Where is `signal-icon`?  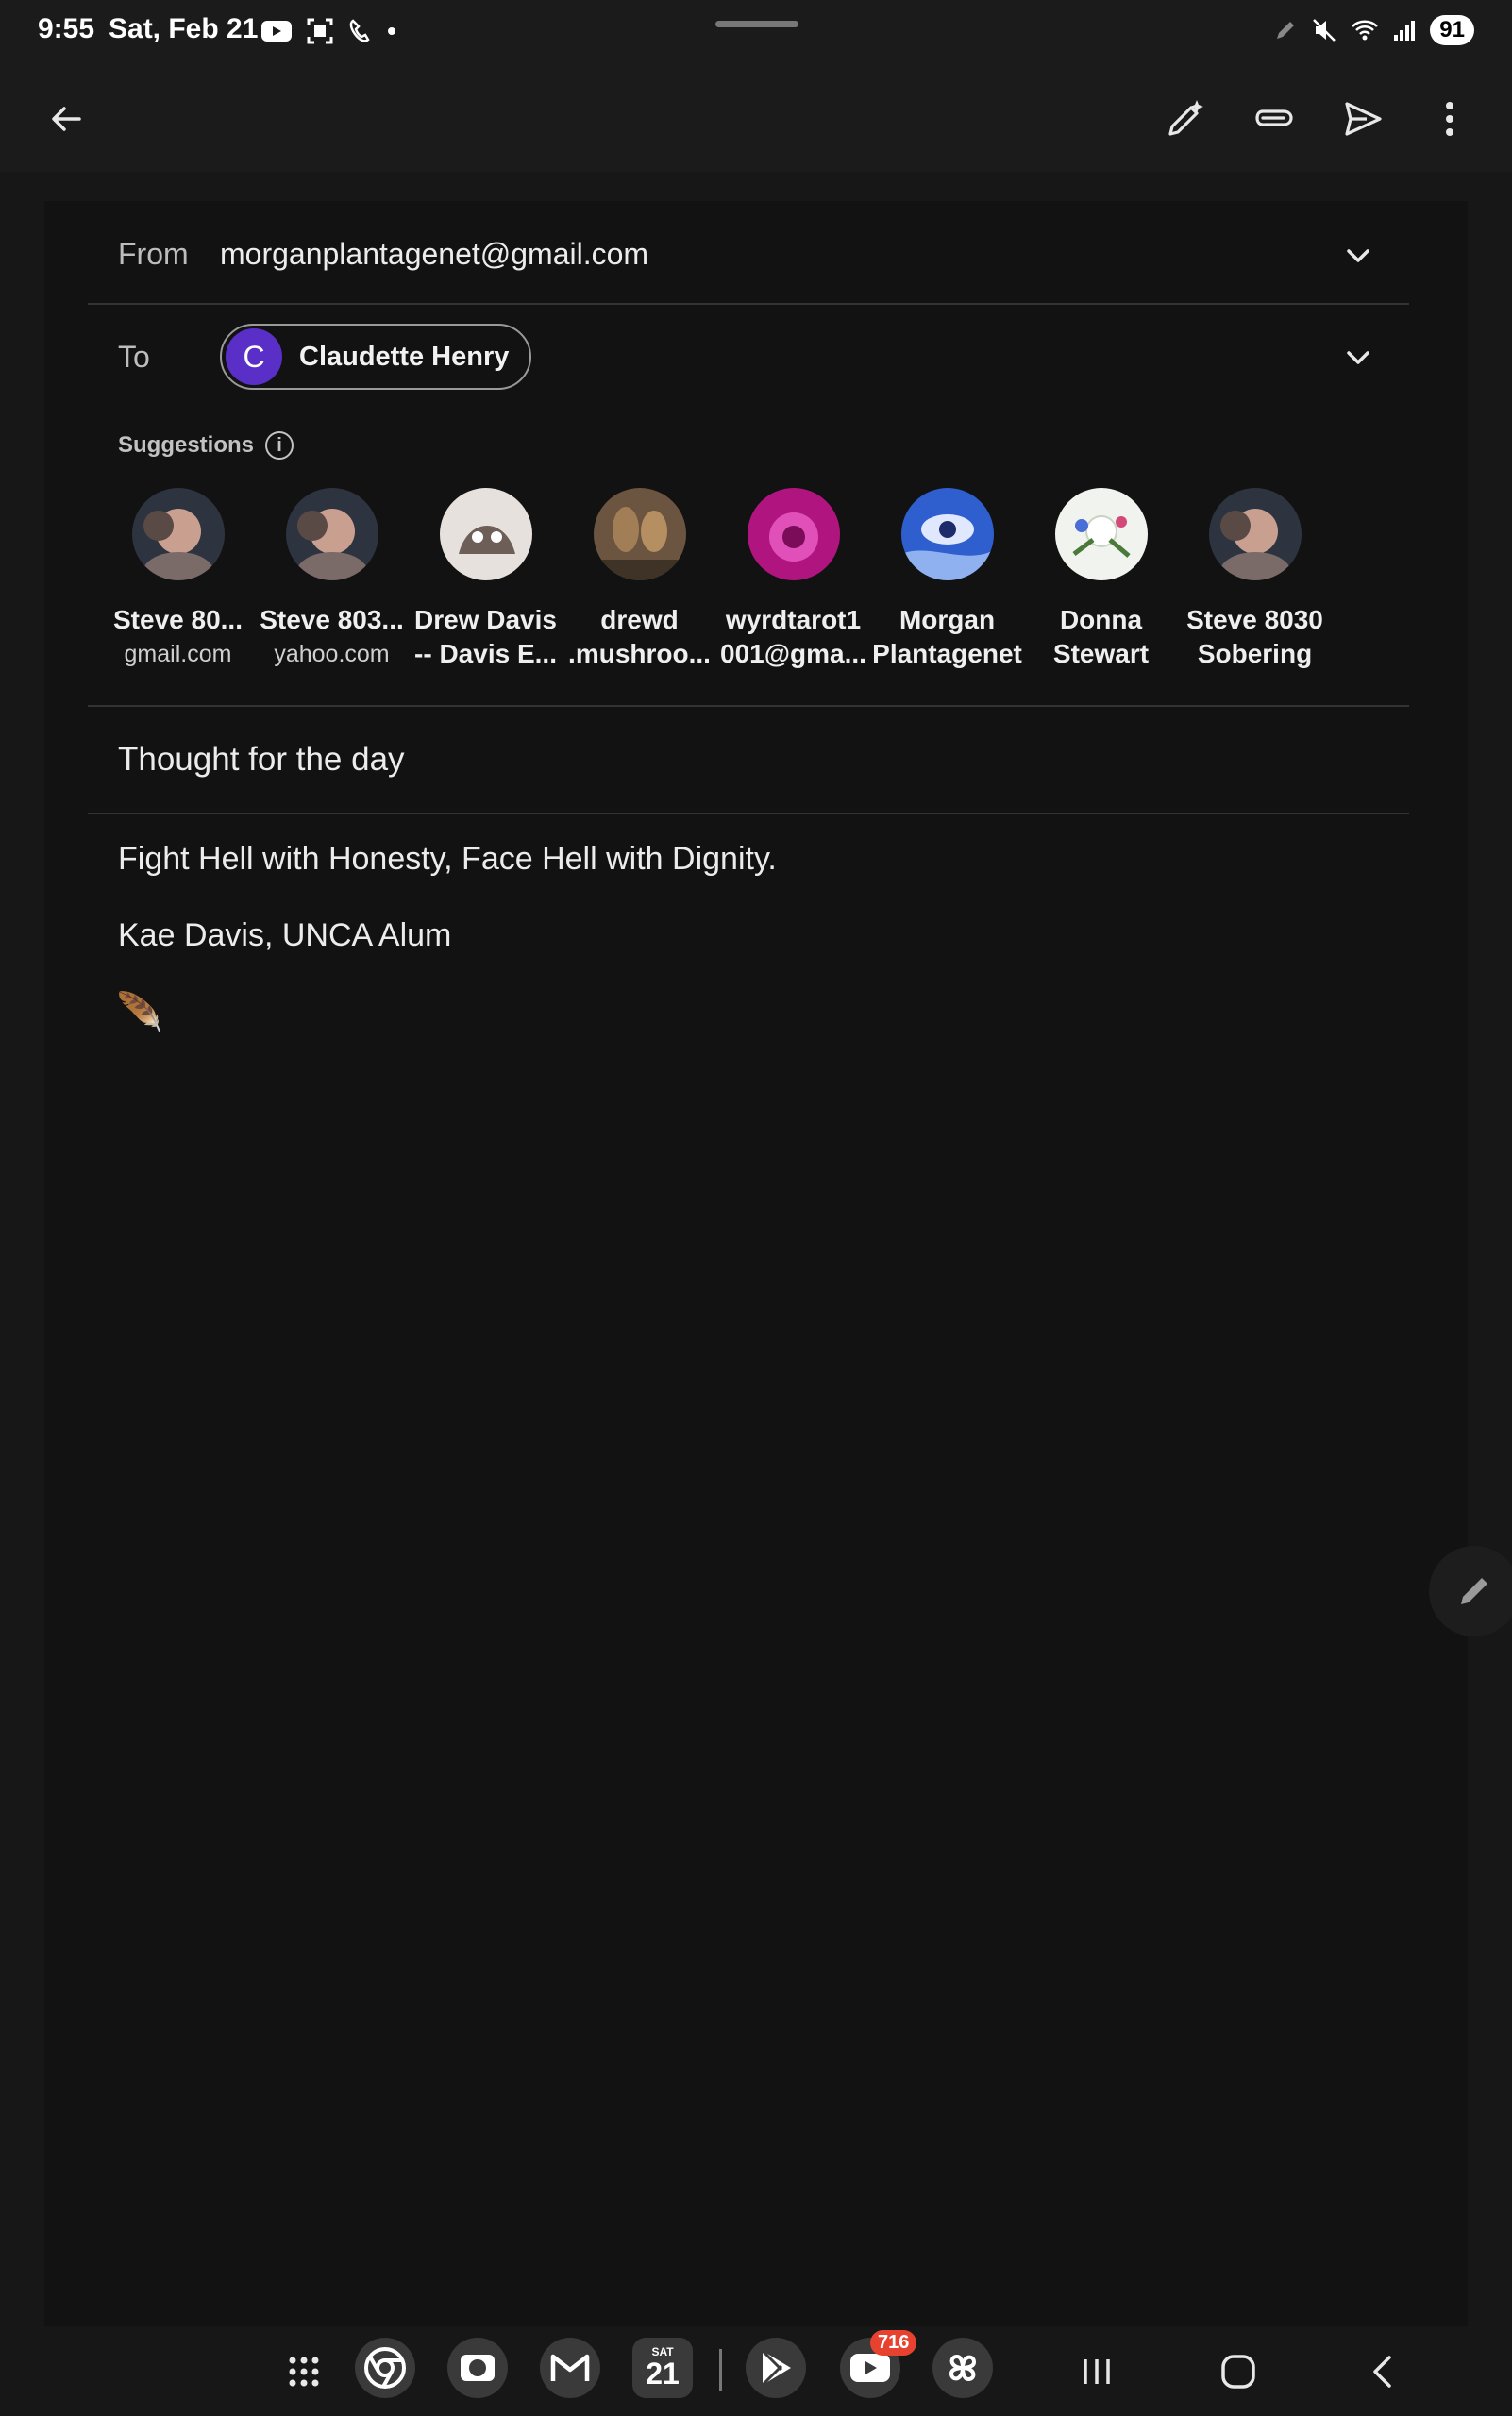
signal-icon is located at coordinates (1405, 31).